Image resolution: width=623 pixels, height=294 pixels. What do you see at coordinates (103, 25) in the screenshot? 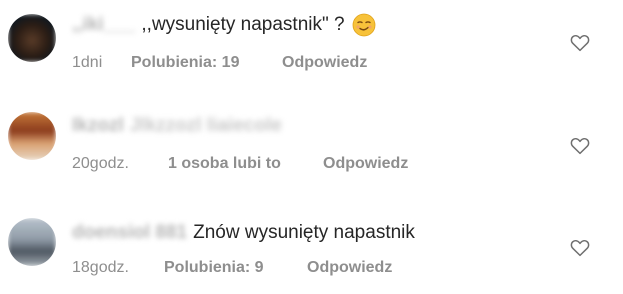
I see `username: ,,iki___` at bounding box center [103, 25].